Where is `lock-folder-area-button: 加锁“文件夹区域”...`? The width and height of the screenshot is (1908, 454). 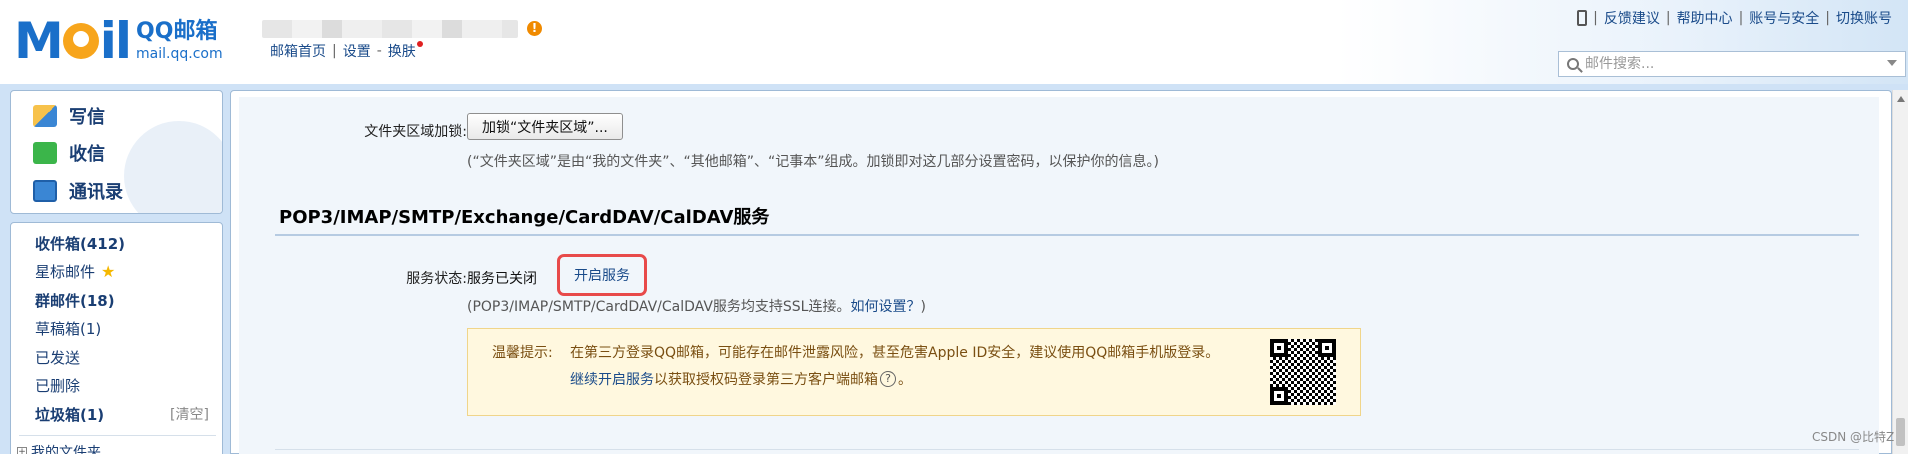
lock-folder-area-button: 加锁“文件夹区域”... is located at coordinates (545, 126).